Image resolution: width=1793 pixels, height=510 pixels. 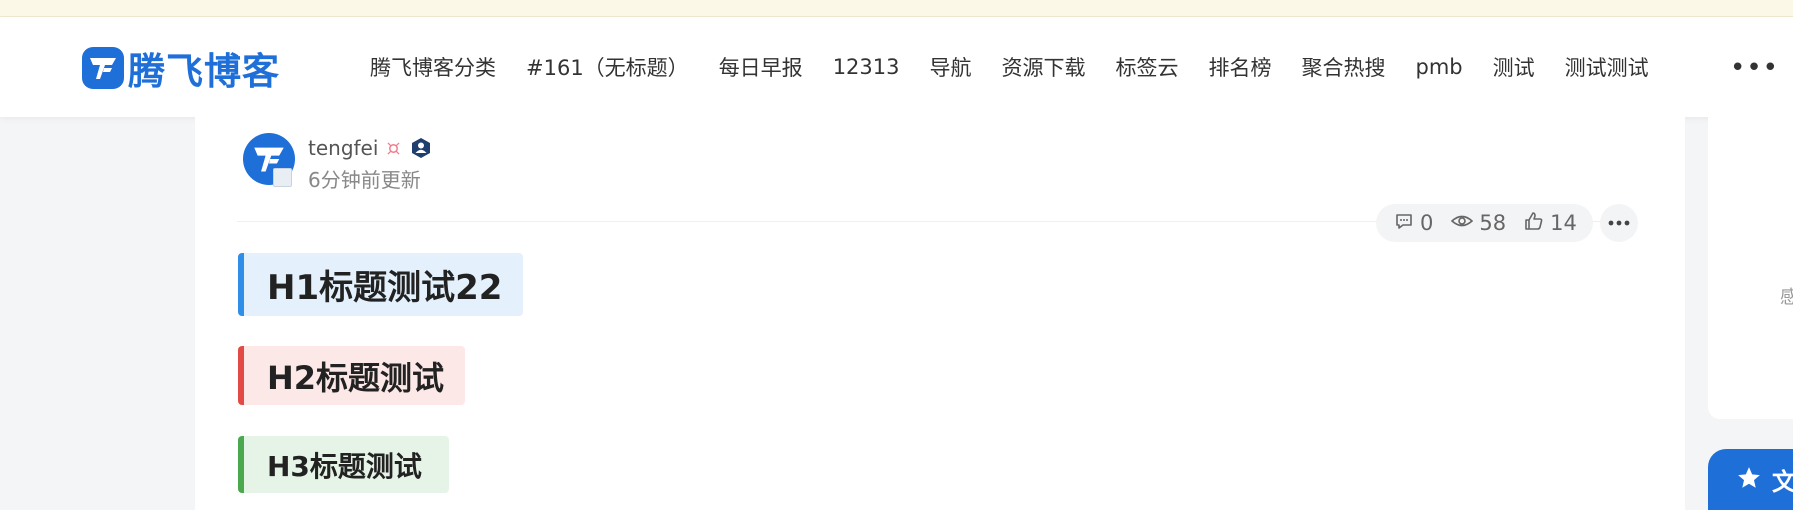 I want to click on nav-item-ranking: 排名榜, so click(x=1240, y=67).